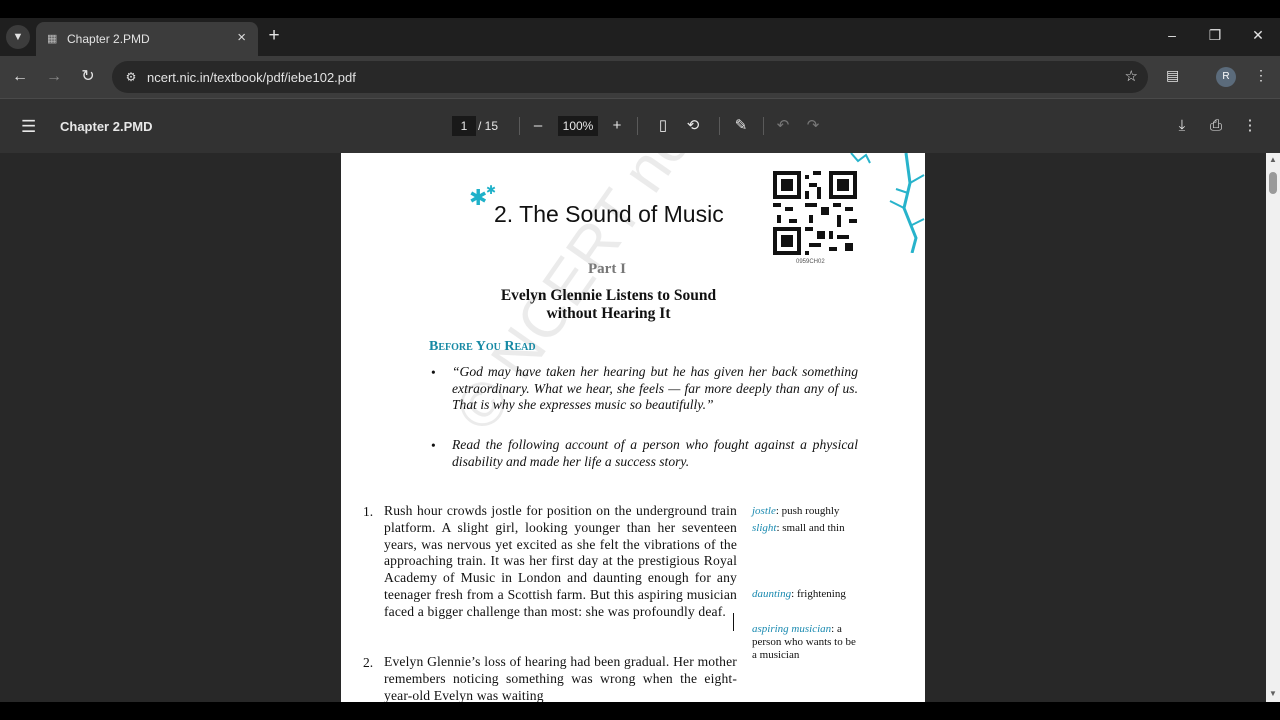 The image size is (1280, 720). What do you see at coordinates (251, 77) in the screenshot?
I see `url-text: ncert.nic.in/textbook/pdf/iebe102.pdf` at bounding box center [251, 77].